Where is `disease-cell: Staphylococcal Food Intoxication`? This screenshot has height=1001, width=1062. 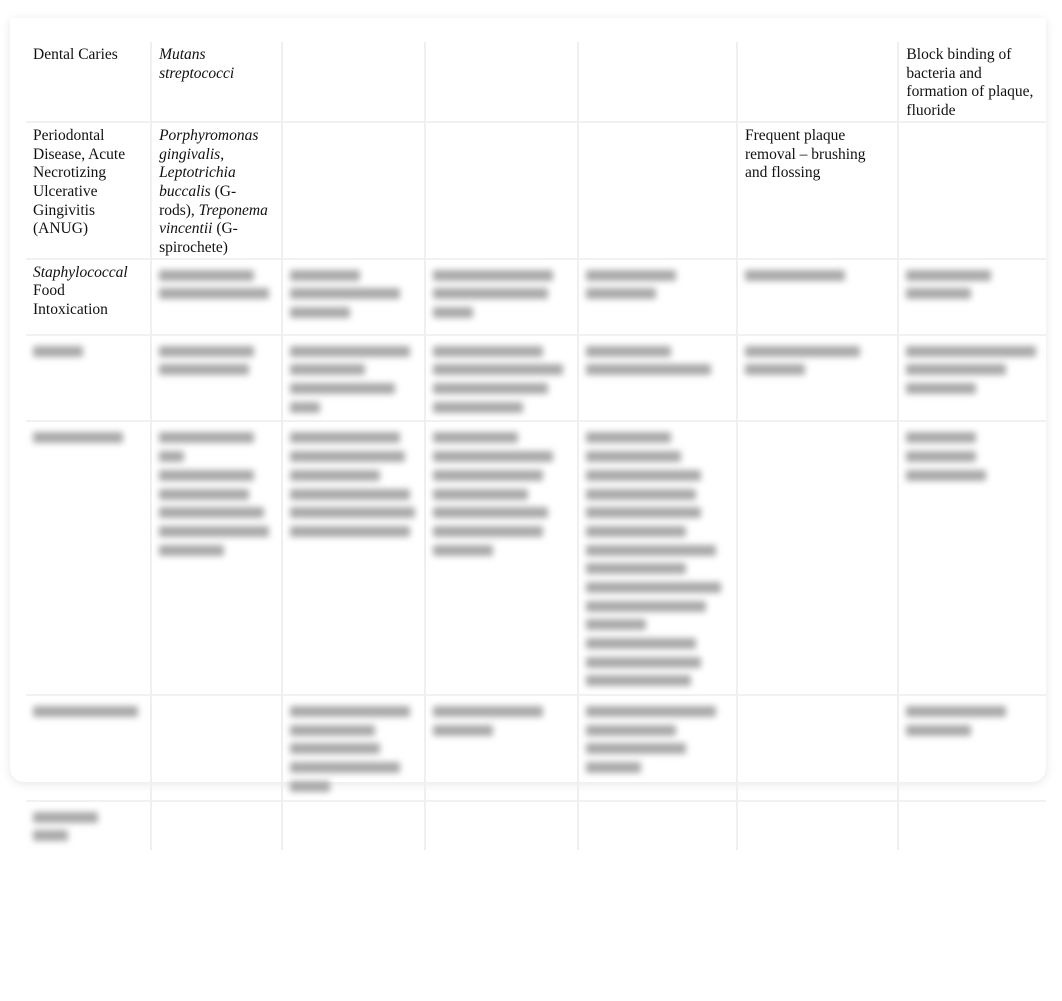 disease-cell: Staphylococcal Food Intoxication is located at coordinates (89, 296).